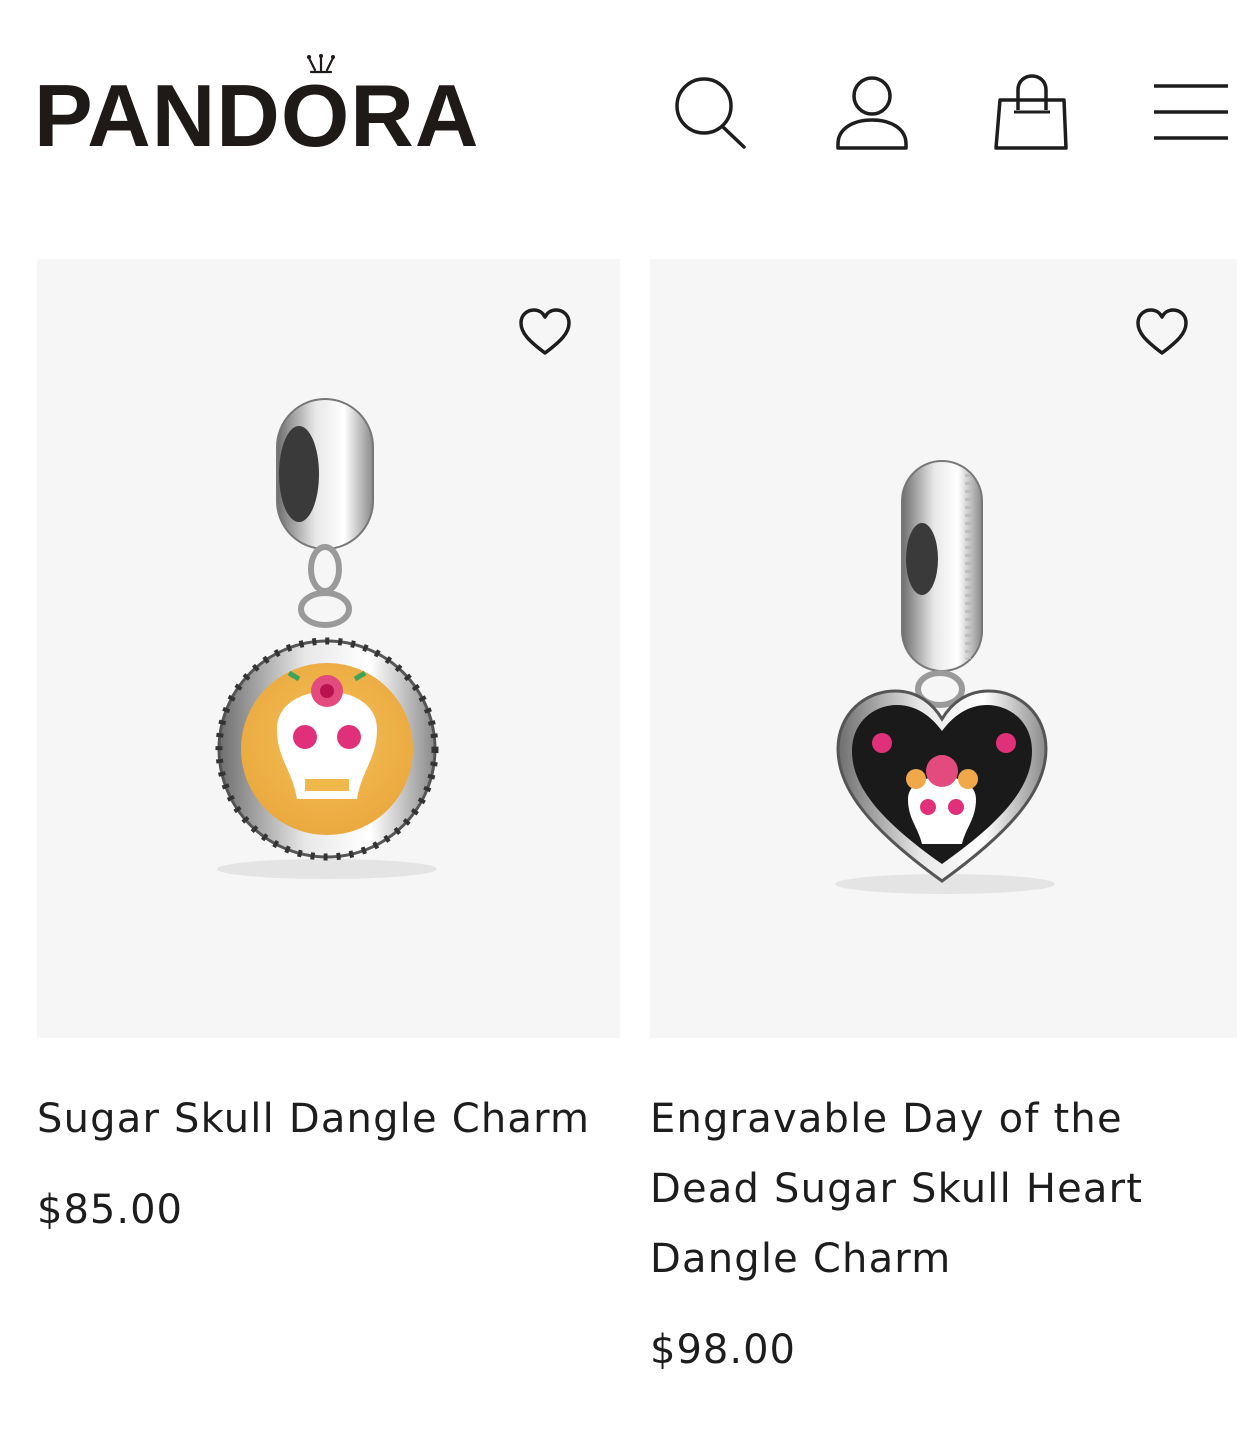 The image size is (1237, 1440). Describe the element at coordinates (710, 112) in the screenshot. I see `search-icon` at that location.